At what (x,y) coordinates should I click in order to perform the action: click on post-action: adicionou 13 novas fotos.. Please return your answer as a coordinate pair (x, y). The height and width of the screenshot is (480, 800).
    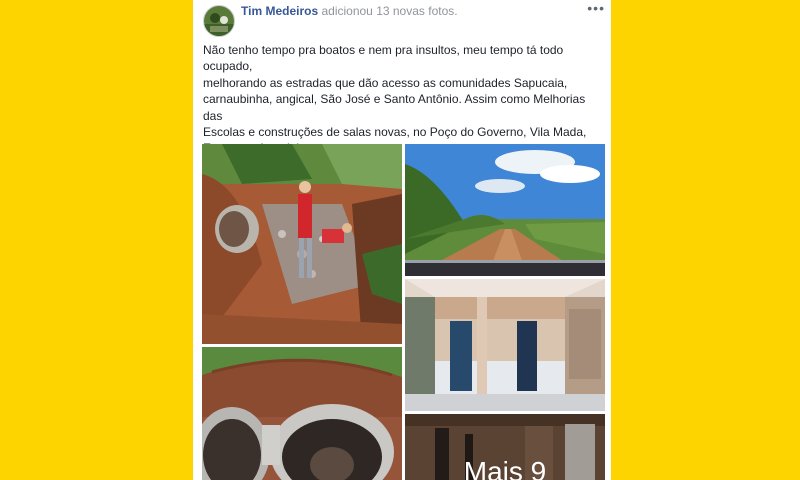
    Looking at the image, I should click on (389, 11).